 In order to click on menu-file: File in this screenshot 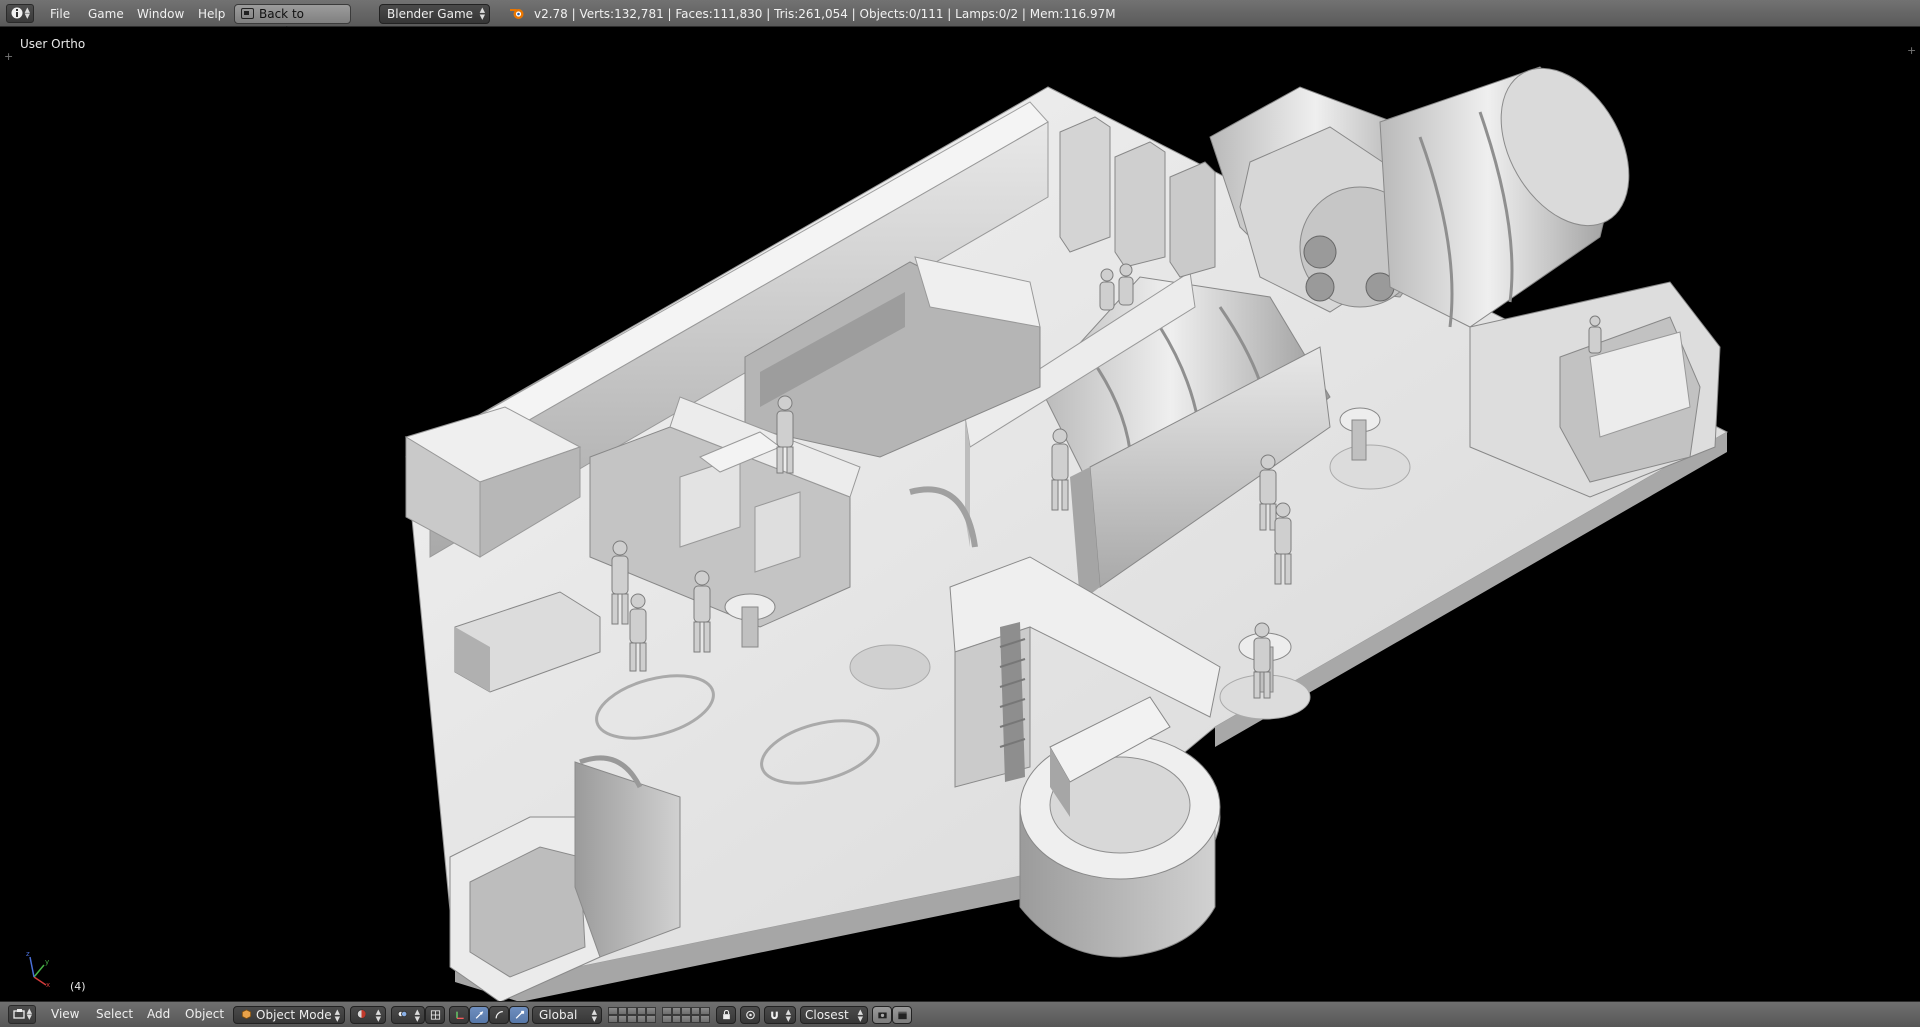, I will do `click(60, 14)`.